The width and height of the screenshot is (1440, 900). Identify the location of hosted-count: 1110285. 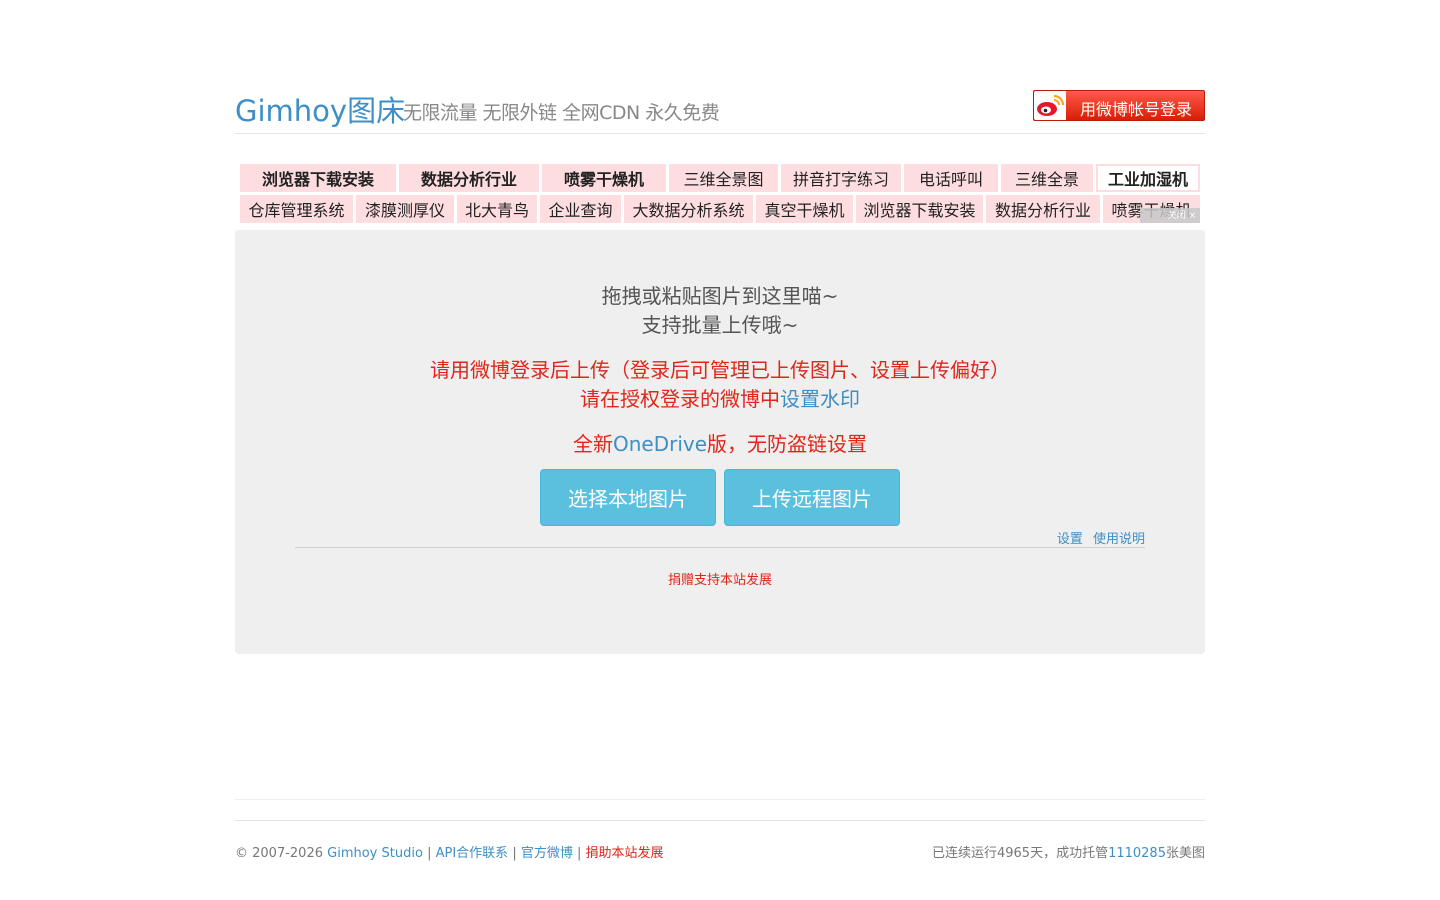
(1137, 853).